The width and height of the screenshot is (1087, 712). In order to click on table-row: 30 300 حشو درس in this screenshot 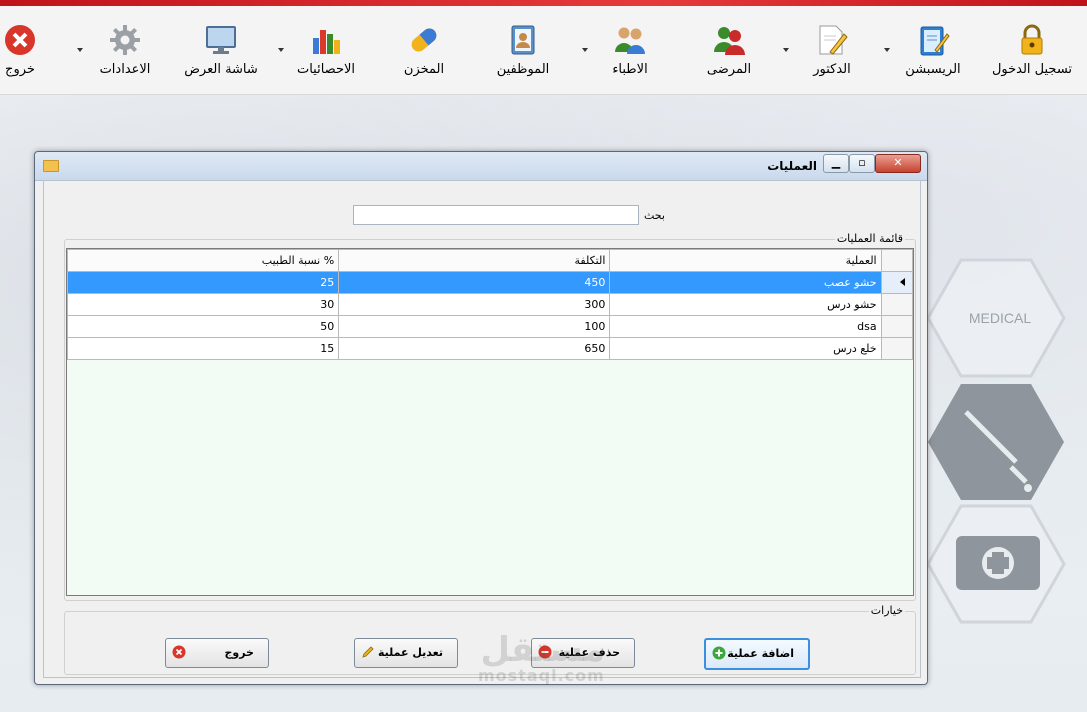, I will do `click(490, 304)`.